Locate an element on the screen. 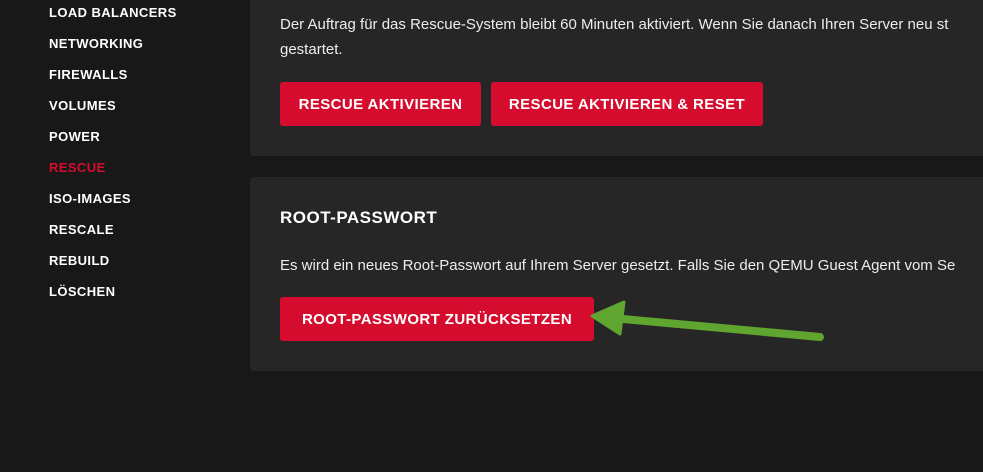  sidebar-item-volumes: VOLUMES is located at coordinates (82, 106).